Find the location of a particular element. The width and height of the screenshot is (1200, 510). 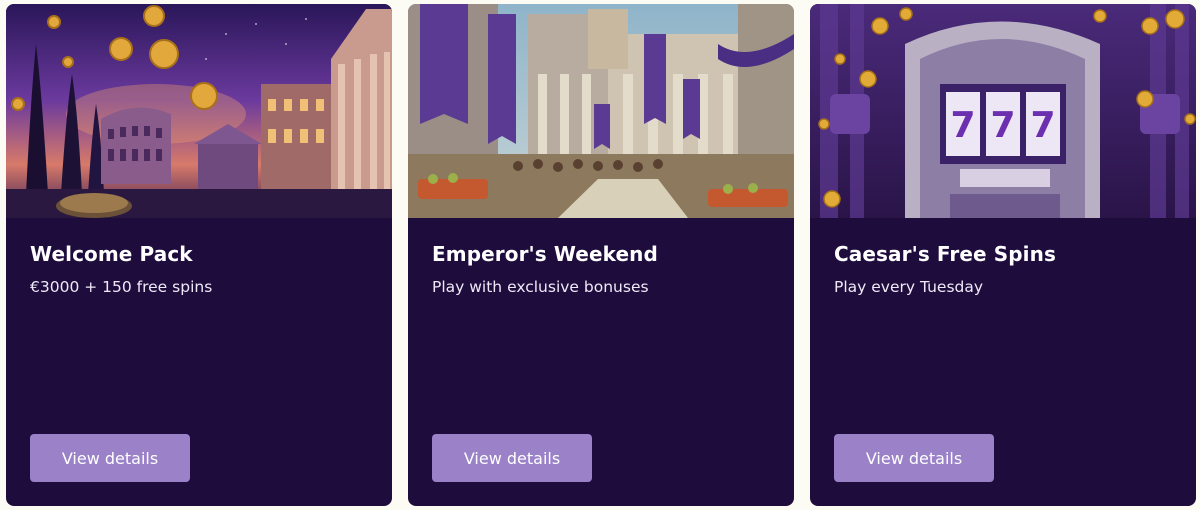

promo-subtitle: Play every Tuesday is located at coordinates (909, 287).